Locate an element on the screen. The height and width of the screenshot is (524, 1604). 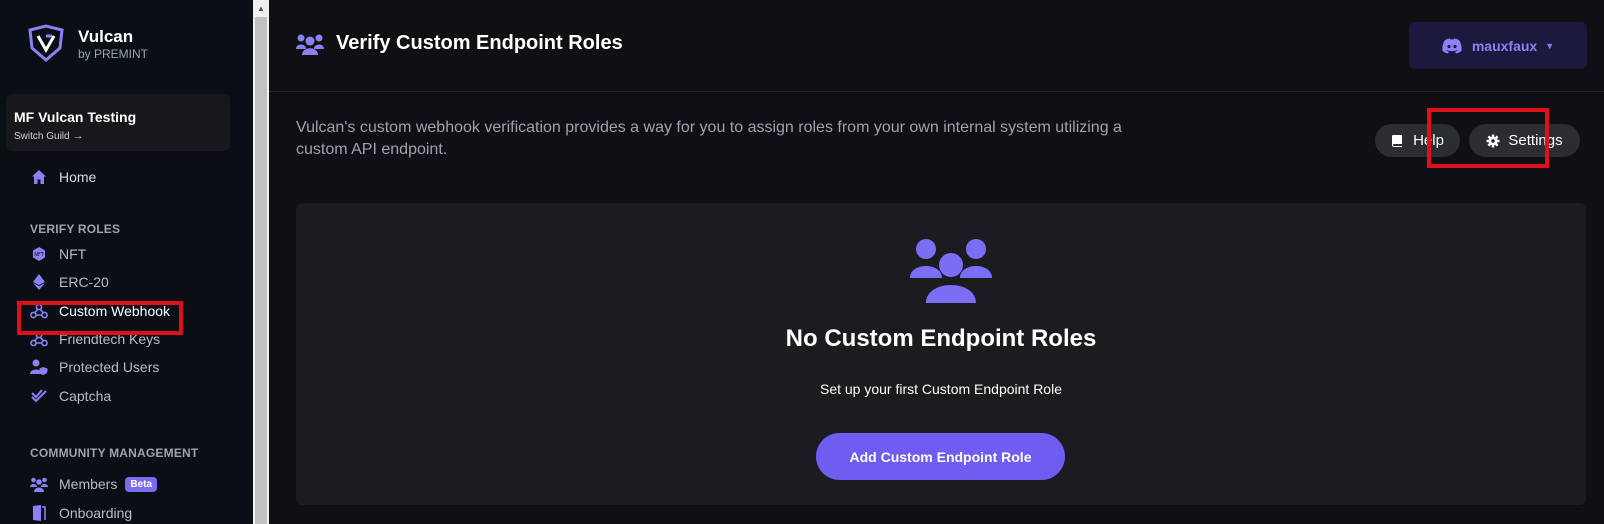
empty-state-subtitle: Set up your first Custom Endpoint Role is located at coordinates (940, 389).